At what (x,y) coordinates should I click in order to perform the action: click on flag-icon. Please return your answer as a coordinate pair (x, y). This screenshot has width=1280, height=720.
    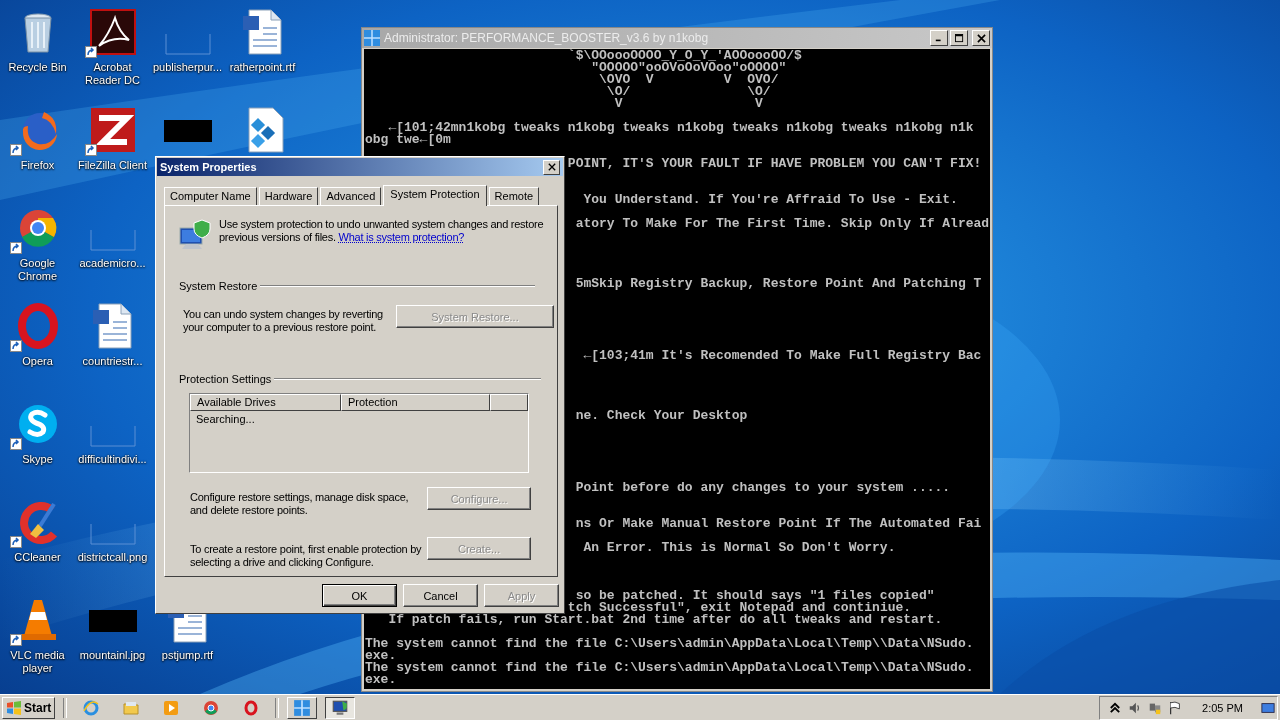
    Looking at the image, I should click on (1175, 707).